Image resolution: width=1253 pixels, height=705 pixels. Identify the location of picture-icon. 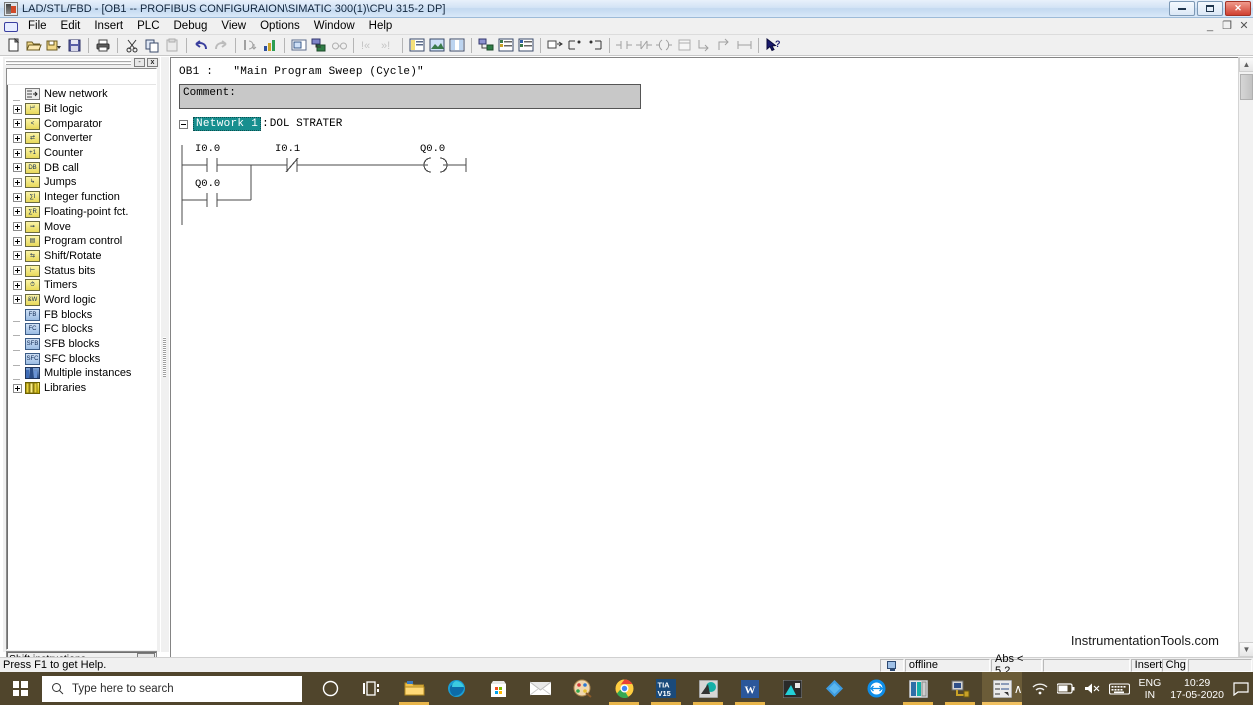
(437, 45).